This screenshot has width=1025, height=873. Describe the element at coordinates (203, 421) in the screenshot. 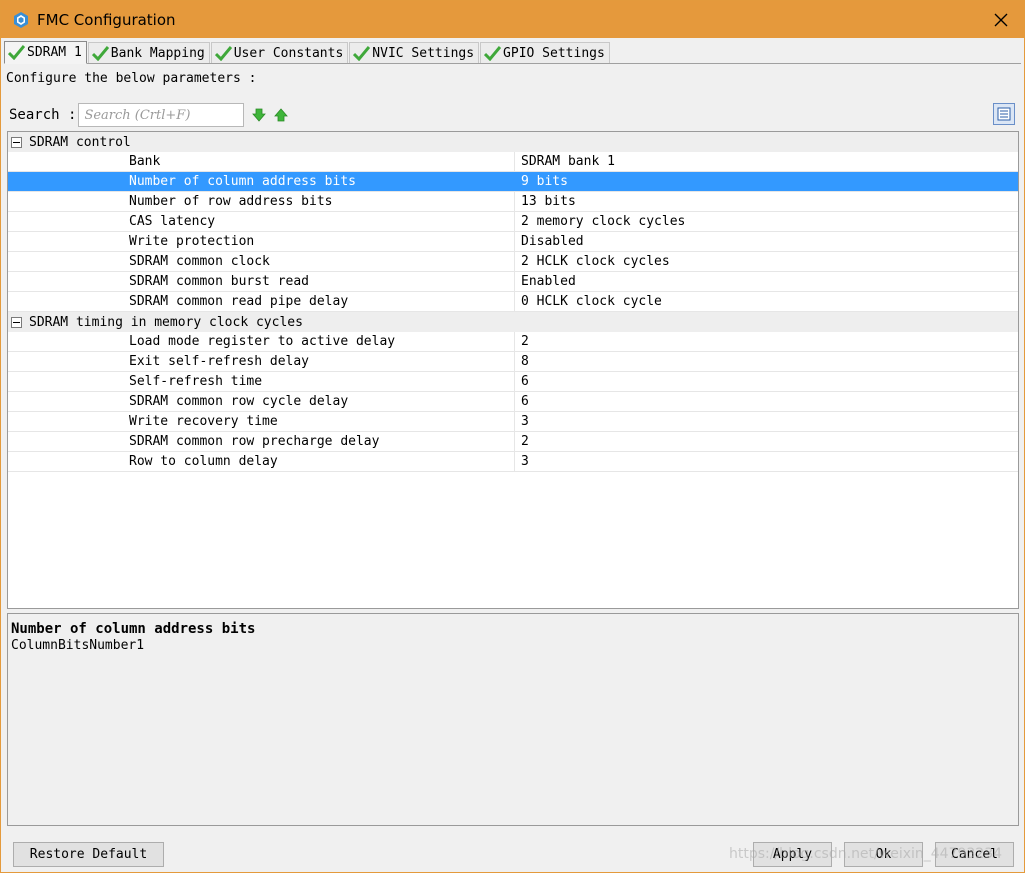

I see `param-name: Write recovery time` at that location.